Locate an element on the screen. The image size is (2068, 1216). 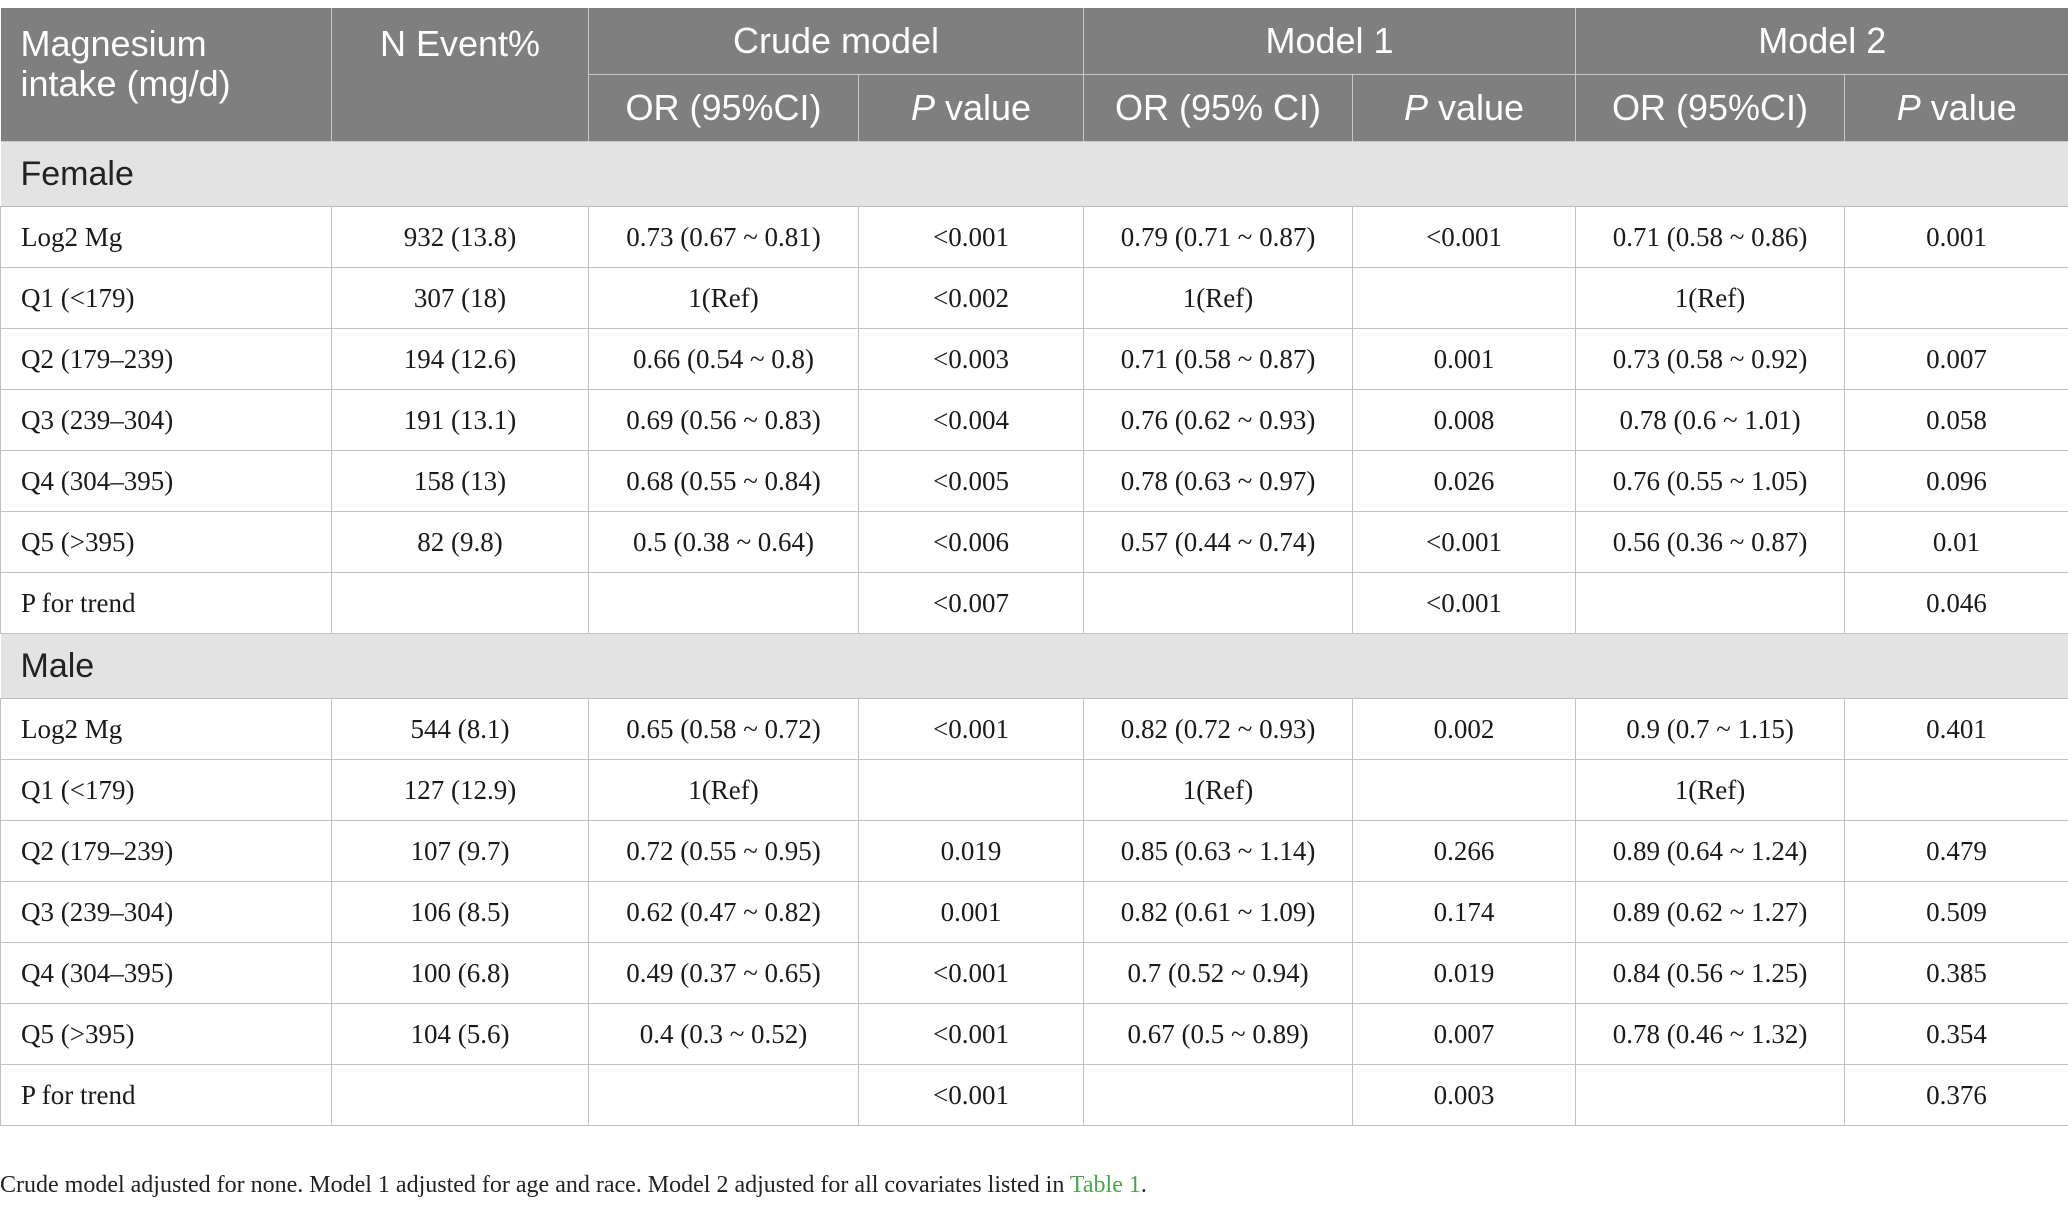
table-1-link: Table 1 is located at coordinates (1105, 1185).